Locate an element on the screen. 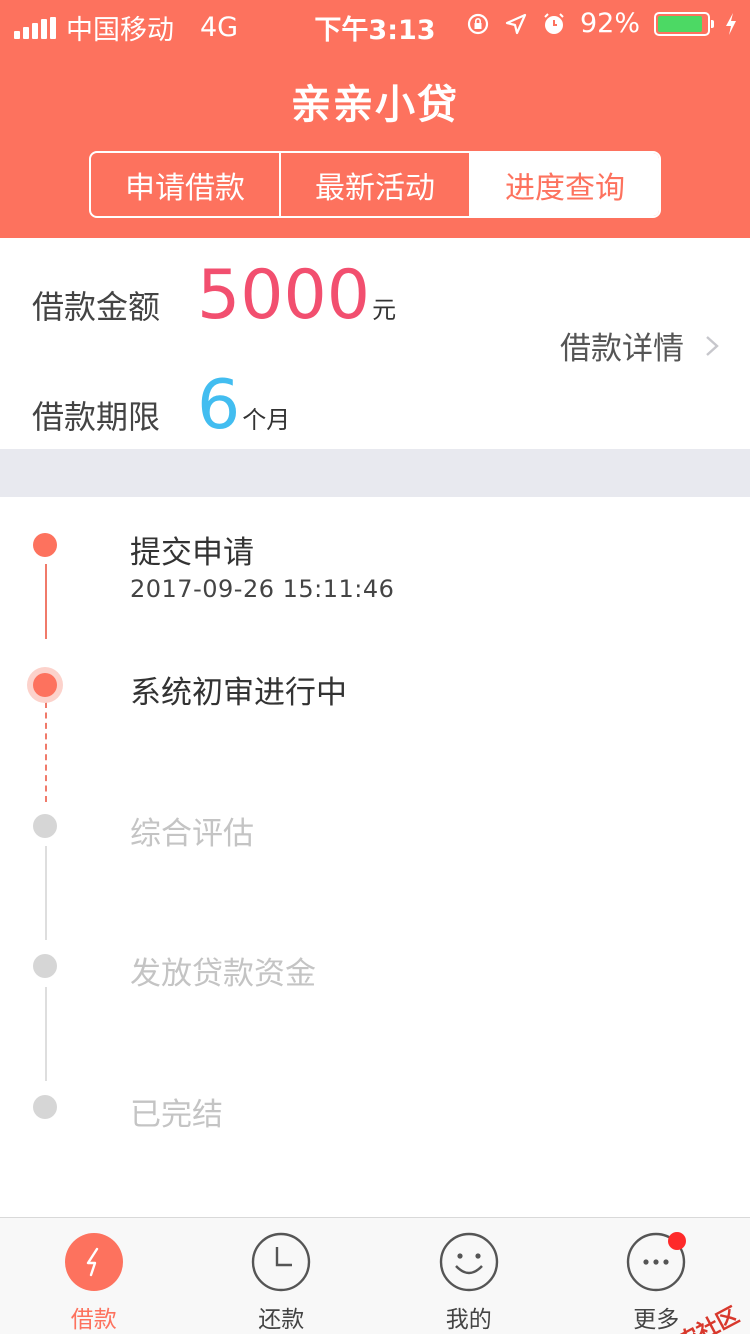  loan-amount-value: 5000 is located at coordinates (284, 295).